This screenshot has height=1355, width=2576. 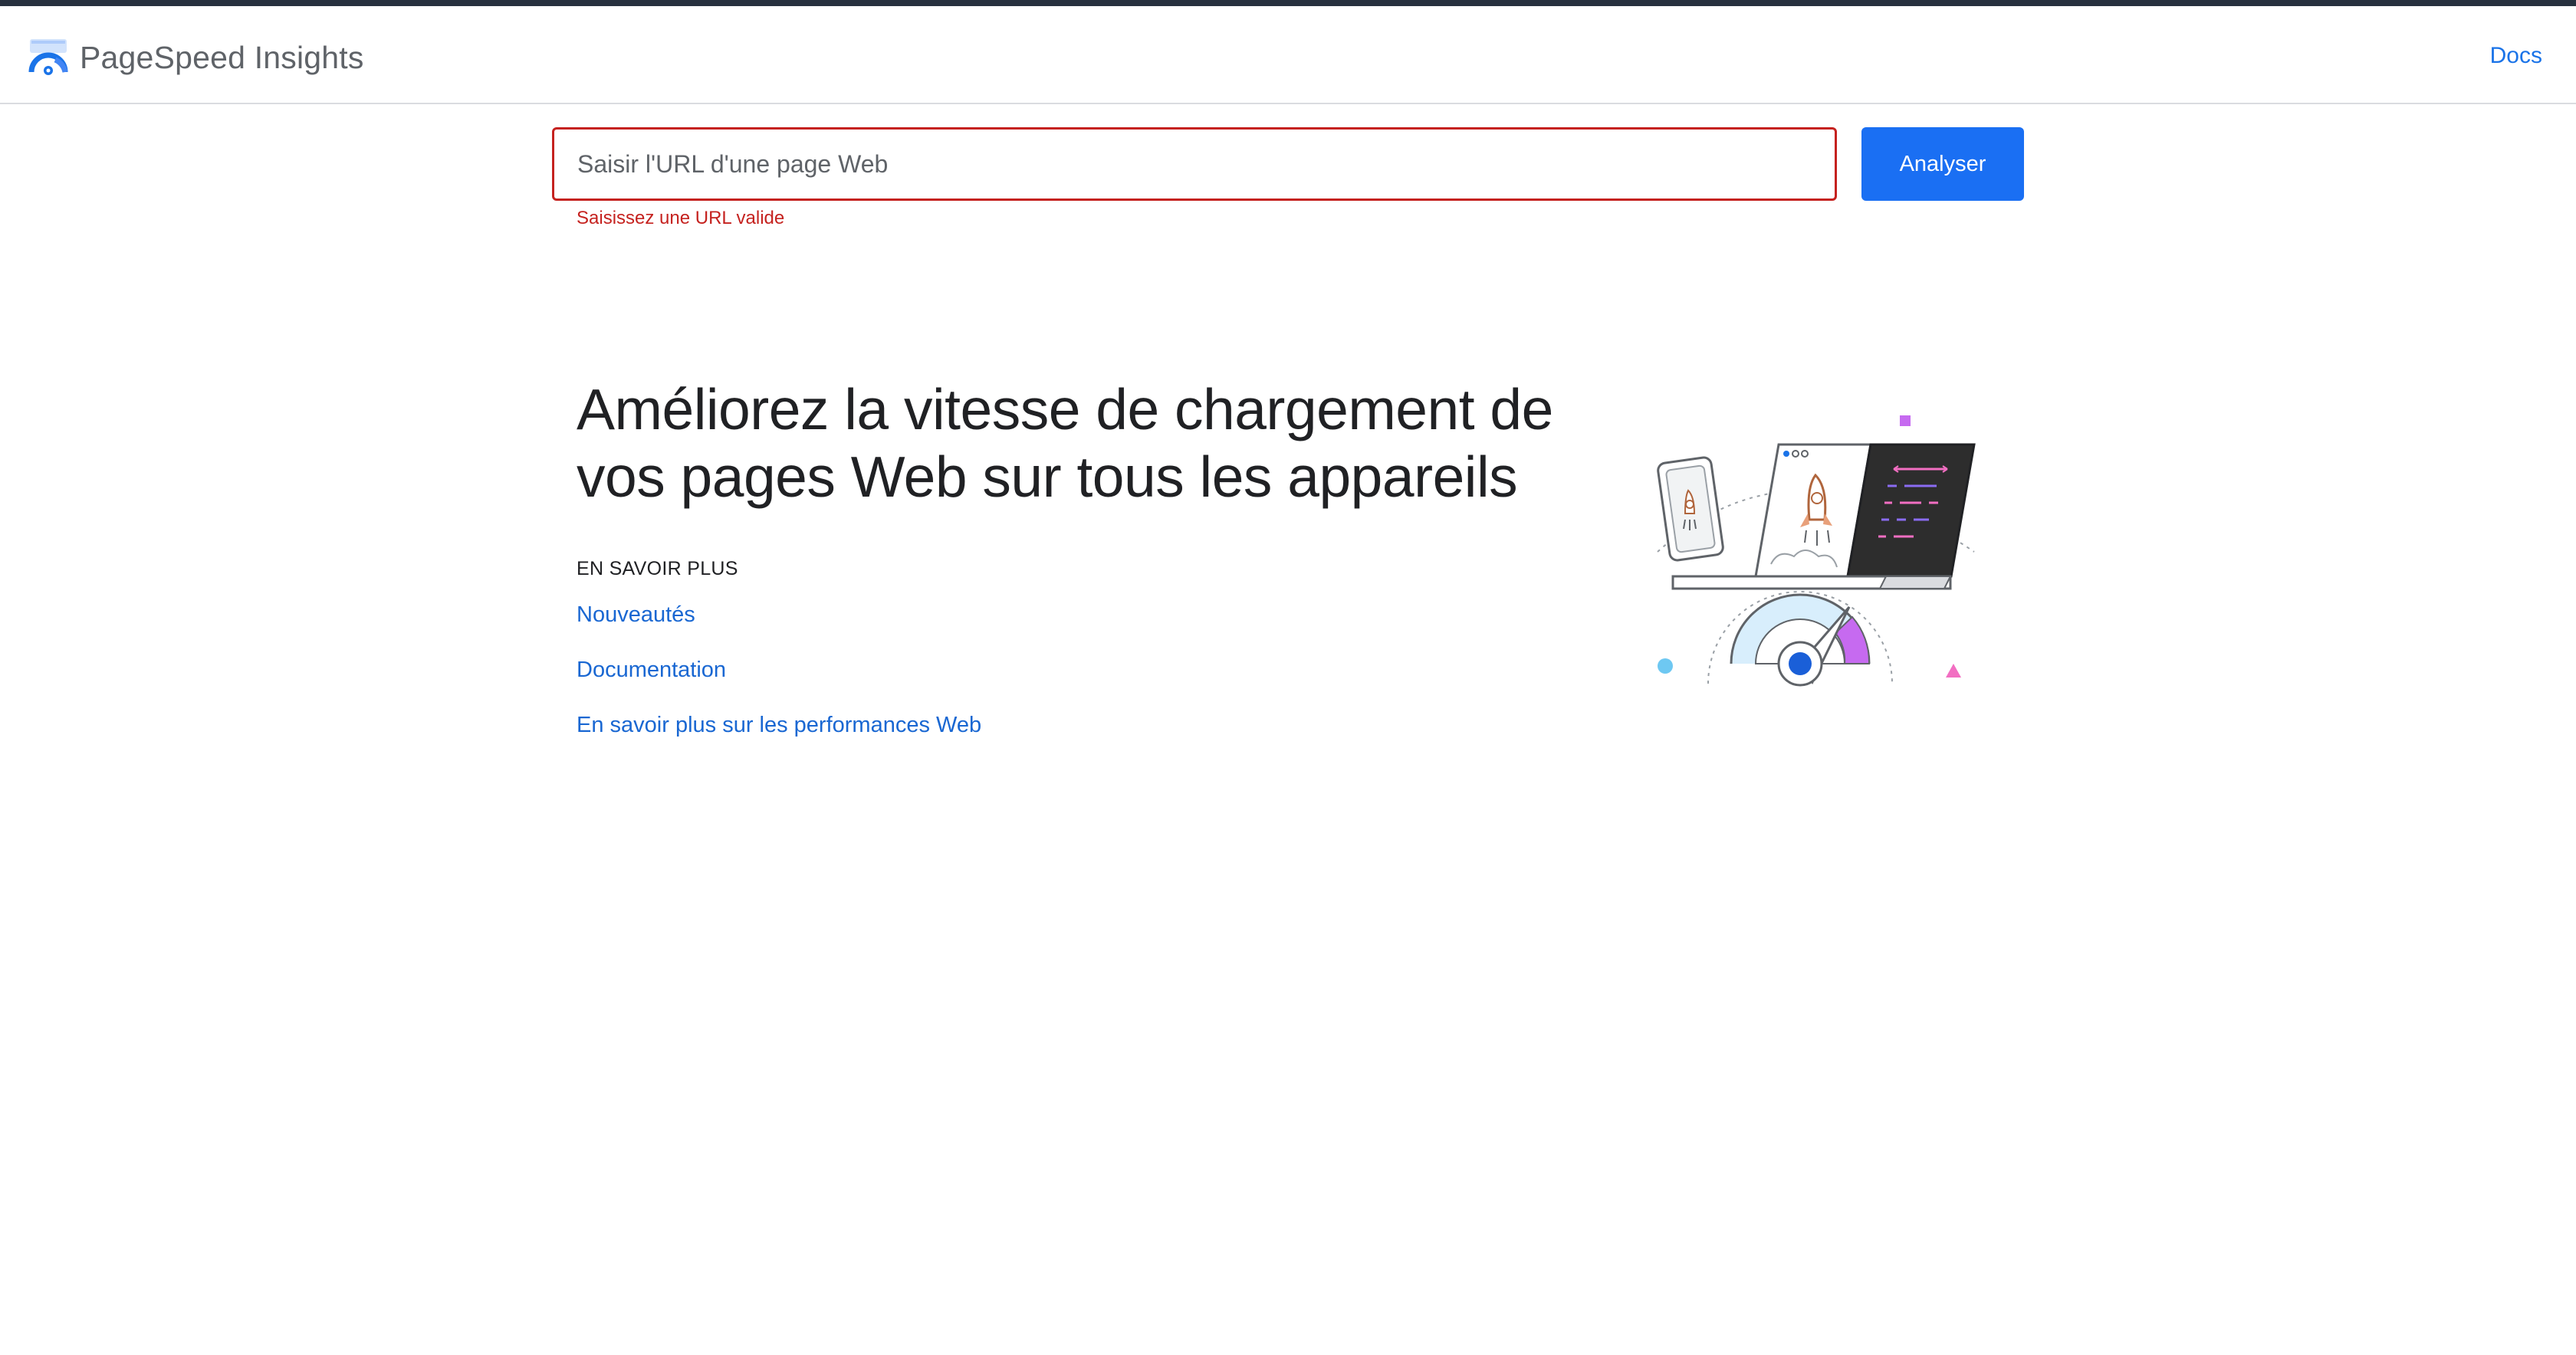 What do you see at coordinates (1816, 551) in the screenshot?
I see `devices-speed-gauge-illustration` at bounding box center [1816, 551].